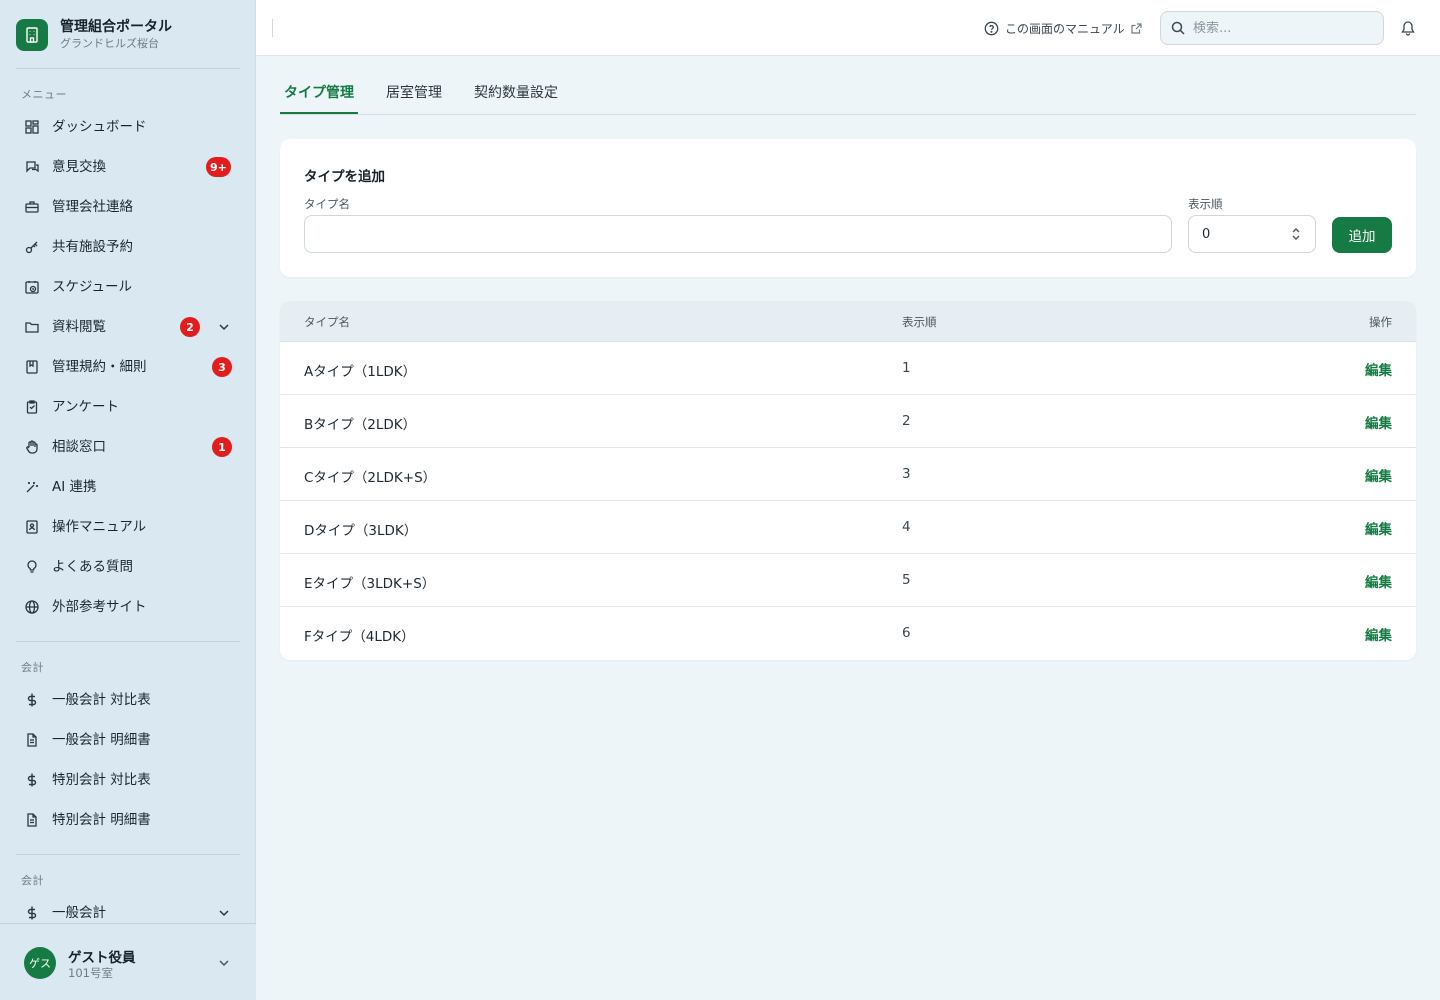 Image resolution: width=1440 pixels, height=1000 pixels. I want to click on lightbulb-icon, so click(32, 567).